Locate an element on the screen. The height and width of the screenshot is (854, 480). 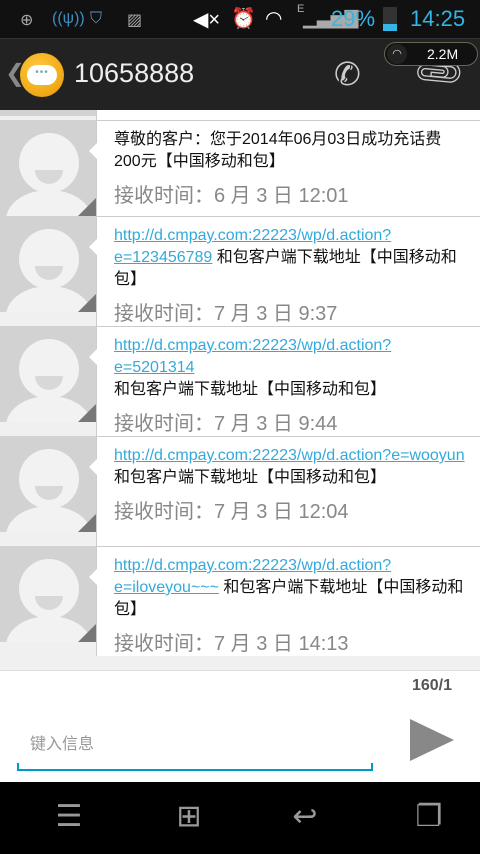
notification-add-icon: ⊕ is located at coordinates (27, 20).